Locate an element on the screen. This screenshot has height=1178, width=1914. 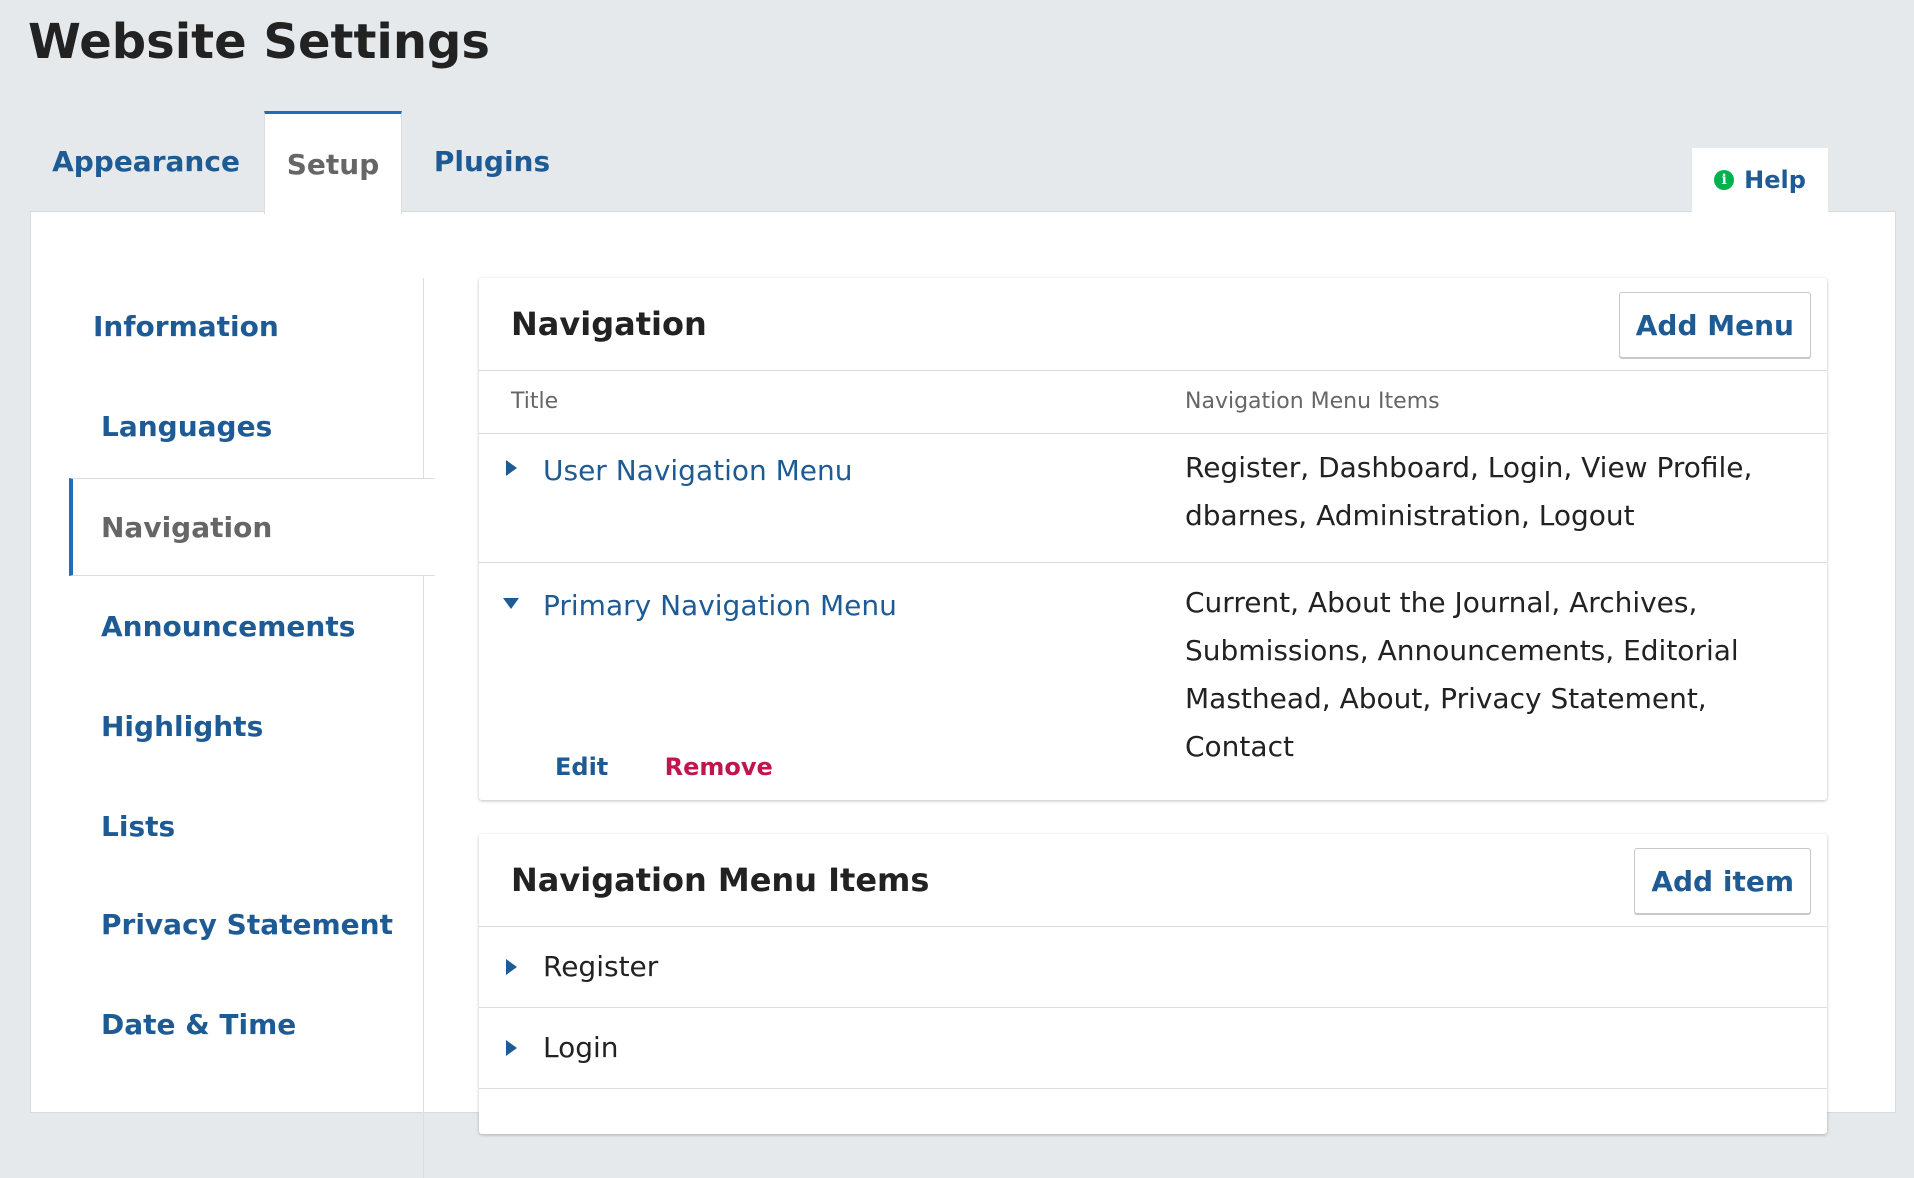
list-item: Register is located at coordinates (1153, 967).